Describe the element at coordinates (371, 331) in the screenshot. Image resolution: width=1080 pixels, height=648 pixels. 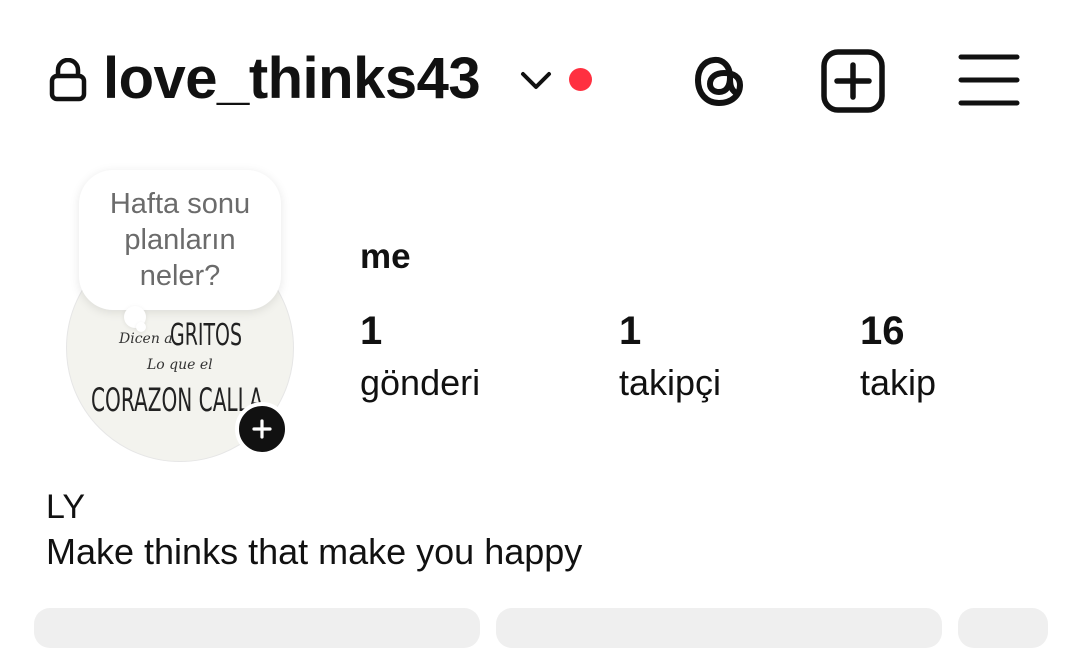
I see `posts-count: 1` at that location.